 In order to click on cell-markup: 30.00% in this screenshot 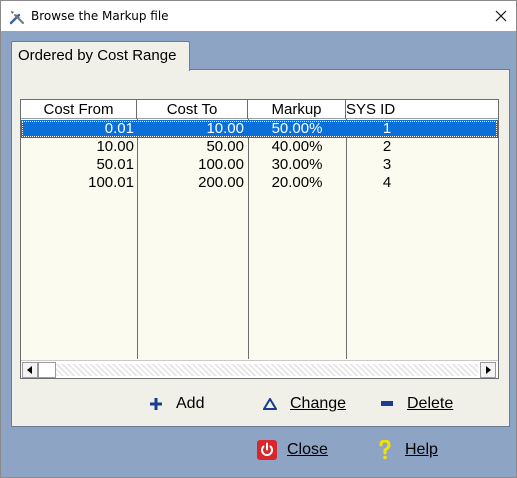, I will do `click(297, 164)`.